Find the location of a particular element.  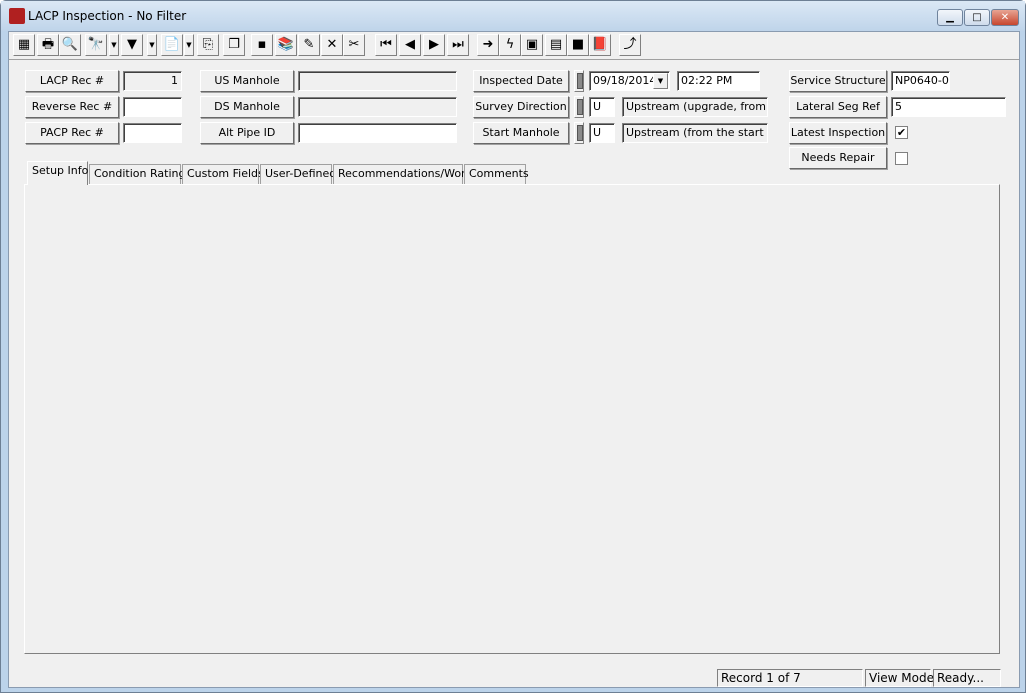

save-button: ▪ is located at coordinates (262, 45).